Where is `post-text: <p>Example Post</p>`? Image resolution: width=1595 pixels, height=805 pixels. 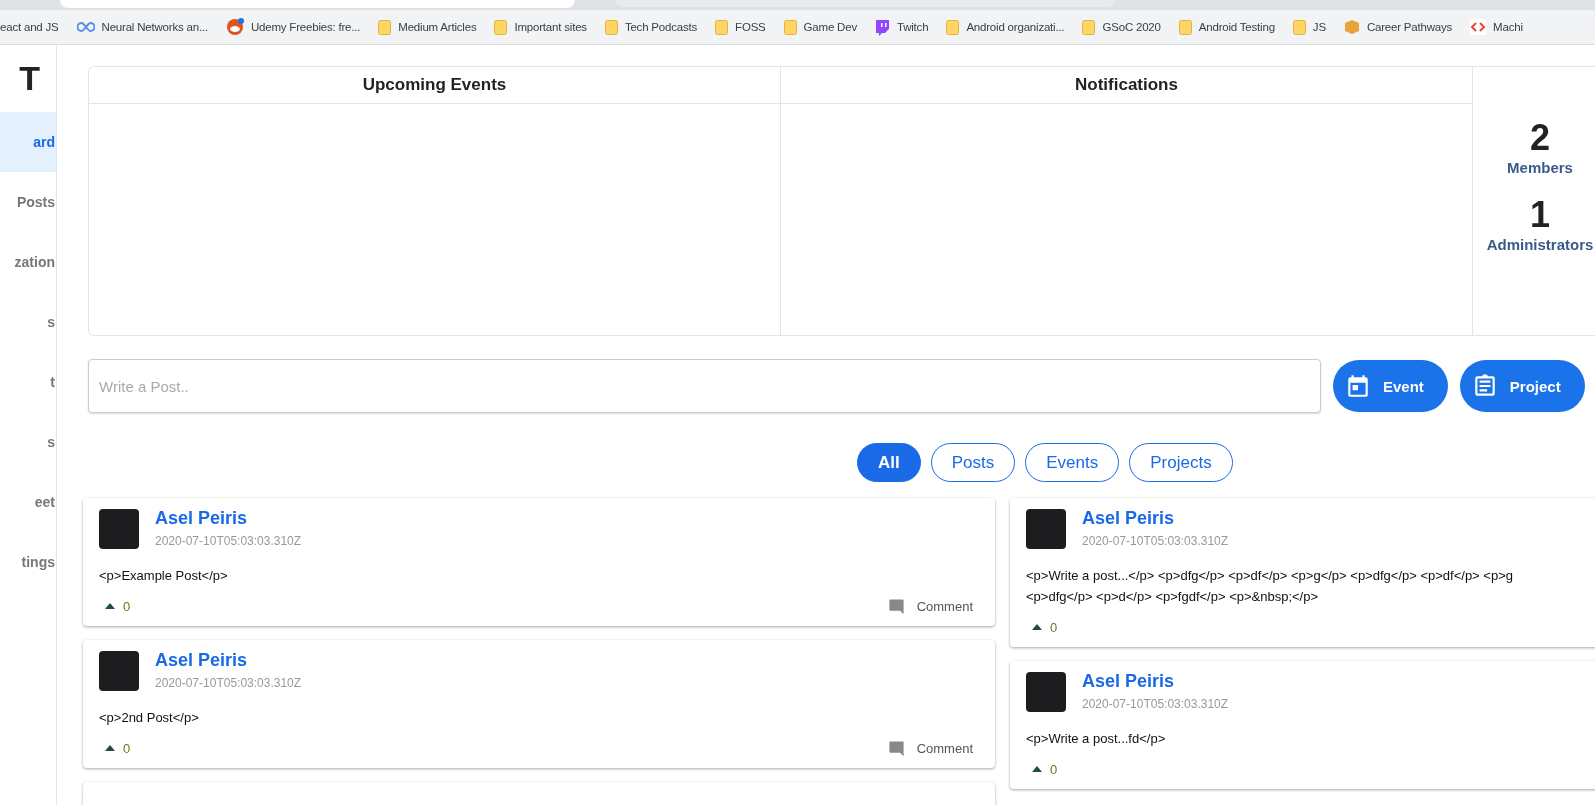
post-text: <p>Example Post</p> is located at coordinates (164, 576).